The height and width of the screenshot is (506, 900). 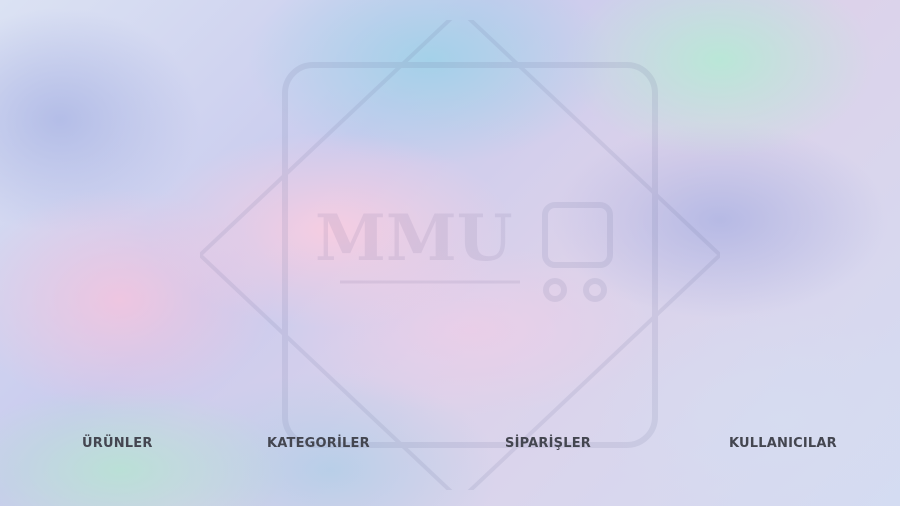 I want to click on watermark-text: MMU, so click(x=414, y=238).